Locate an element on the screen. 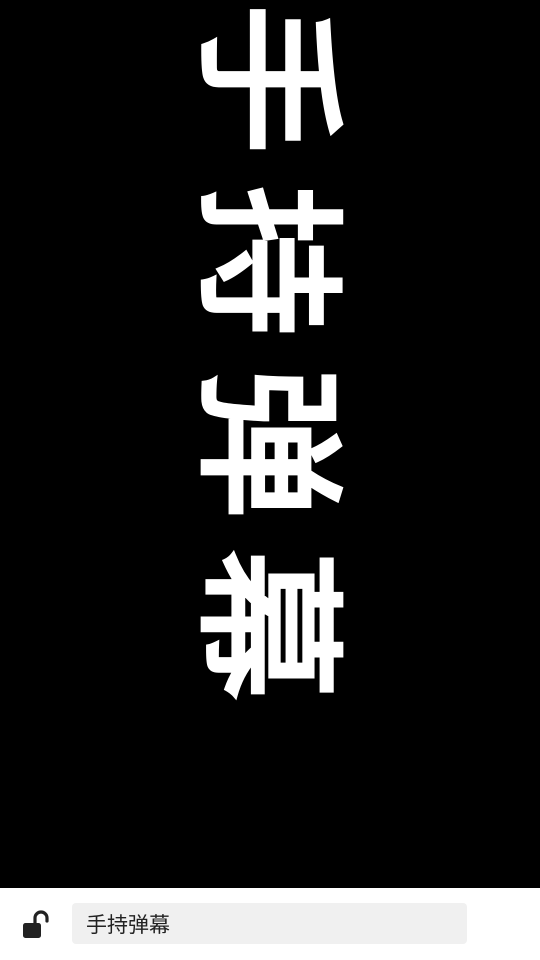 The height and width of the screenshot is (960, 540). danmaku-text-input is located at coordinates (269, 923).